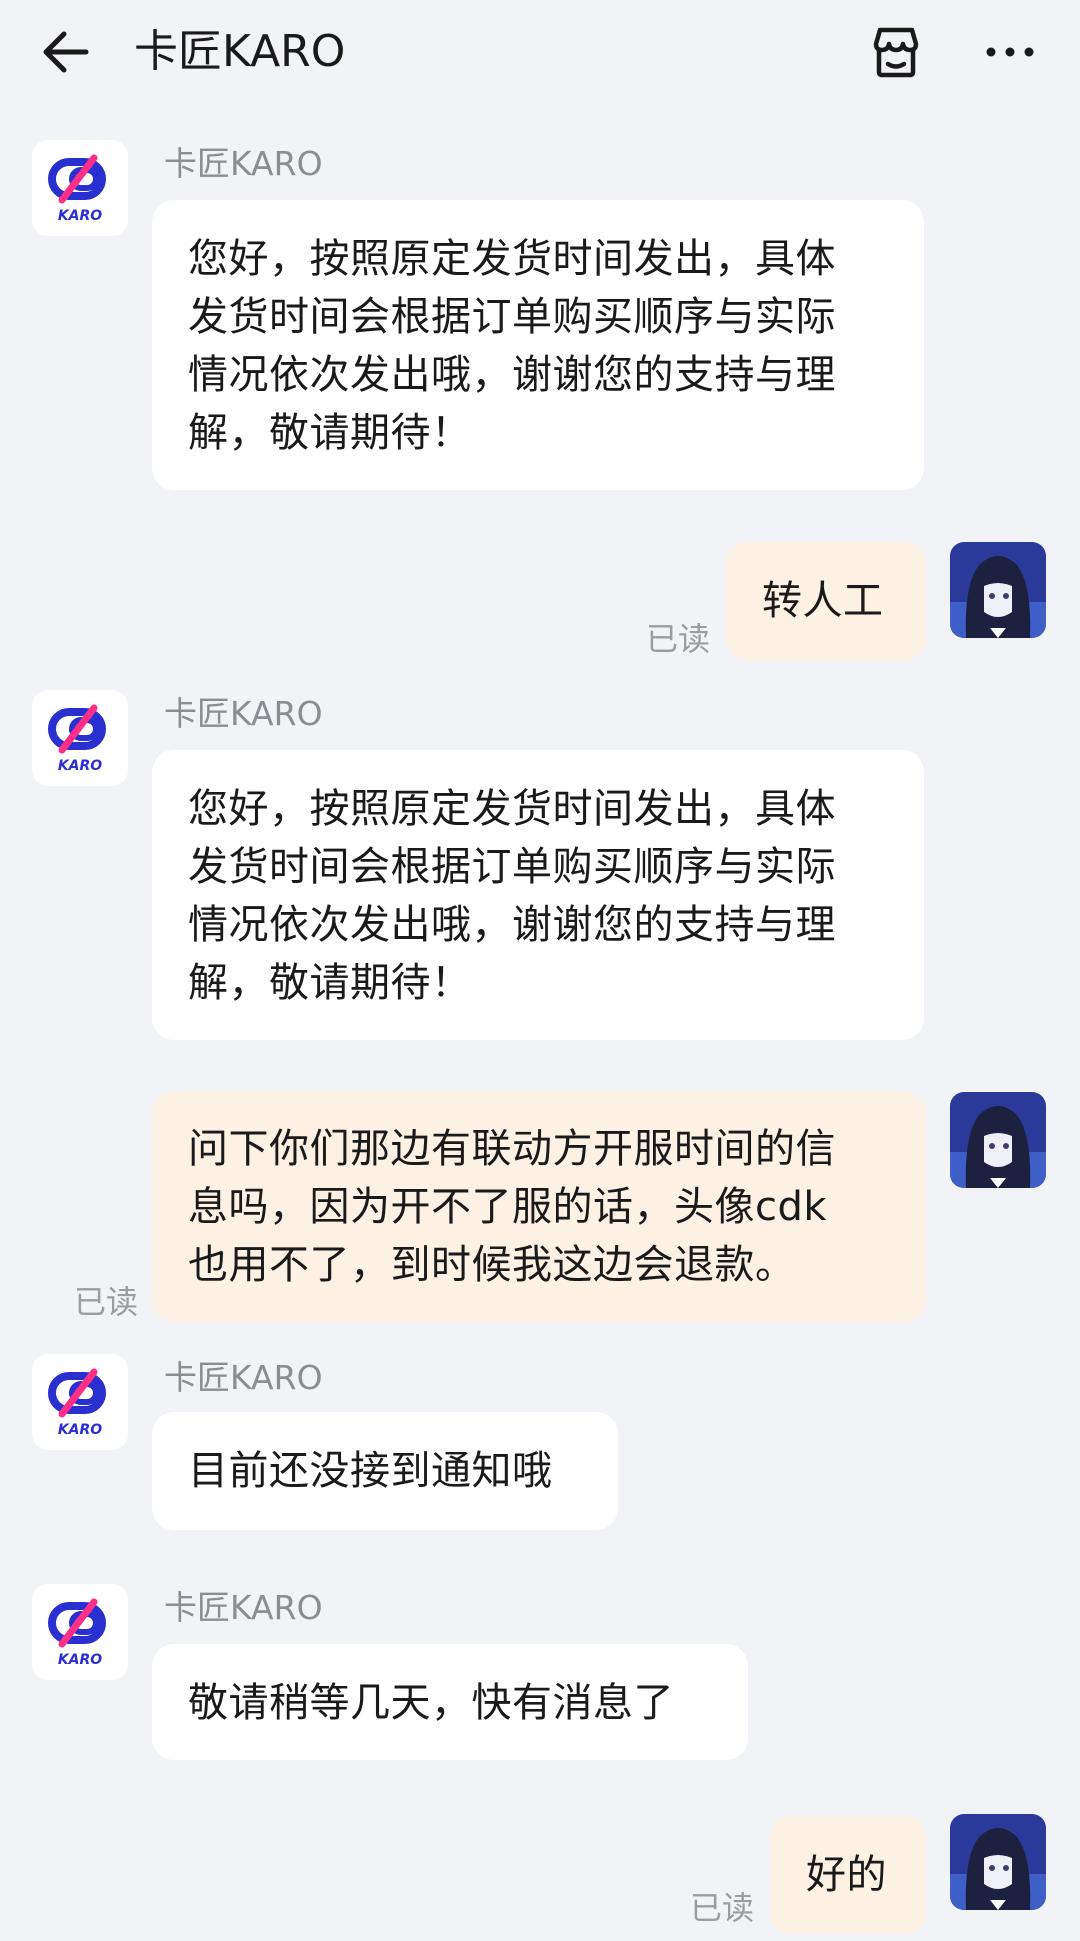  I want to click on back-button, so click(68, 52).